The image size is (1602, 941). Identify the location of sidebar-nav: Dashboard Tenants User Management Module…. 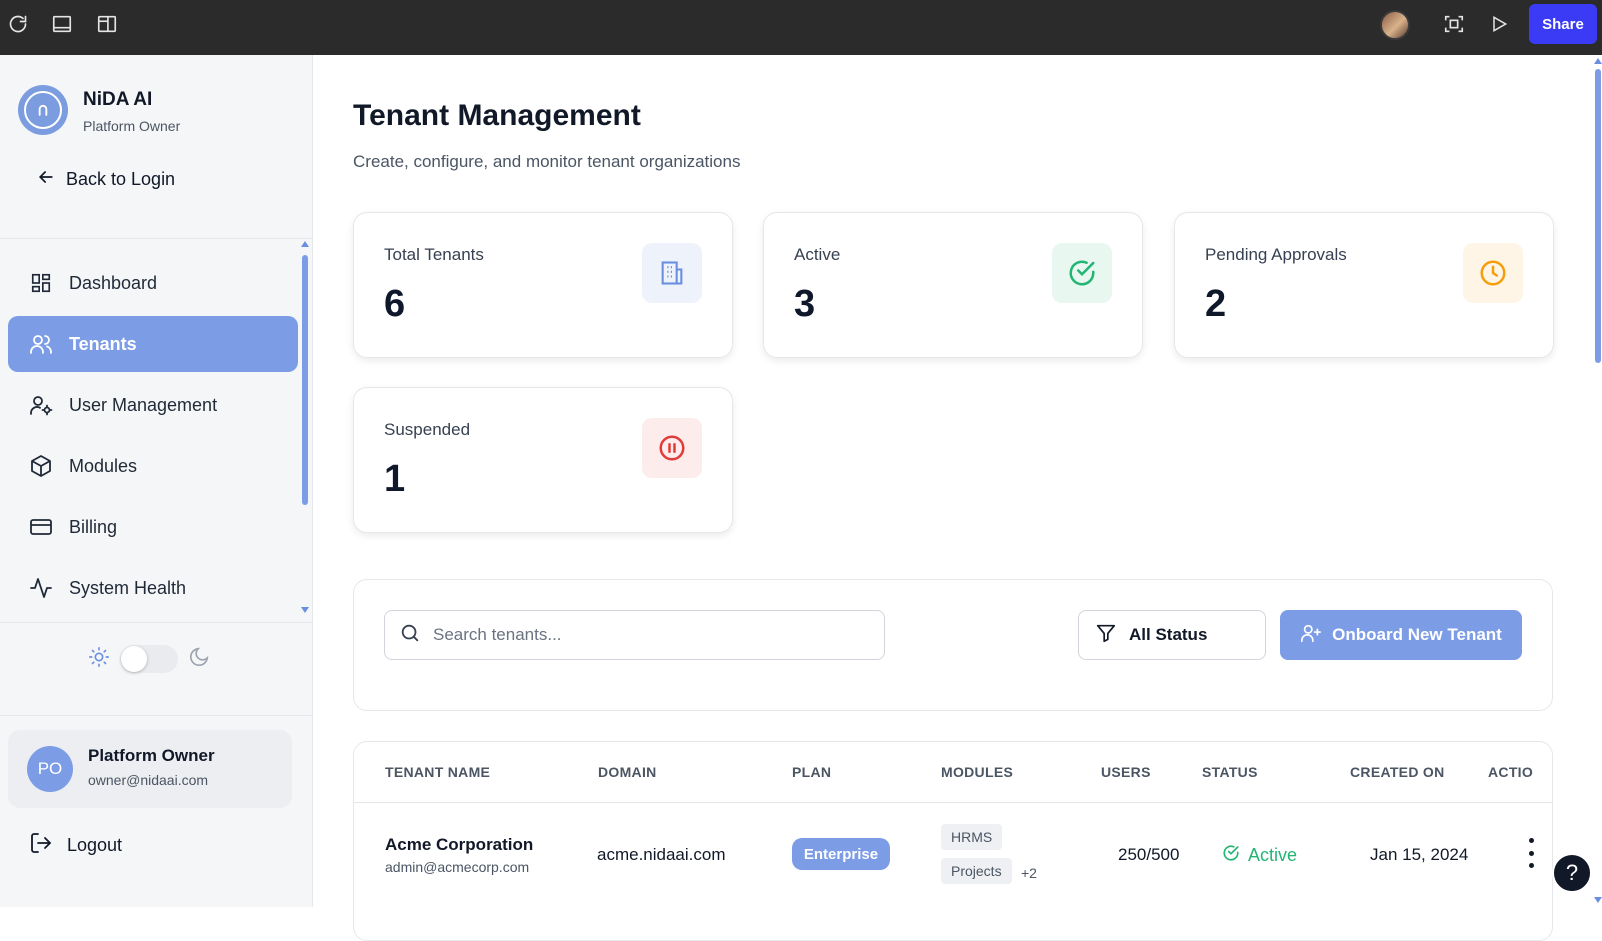
(153, 438).